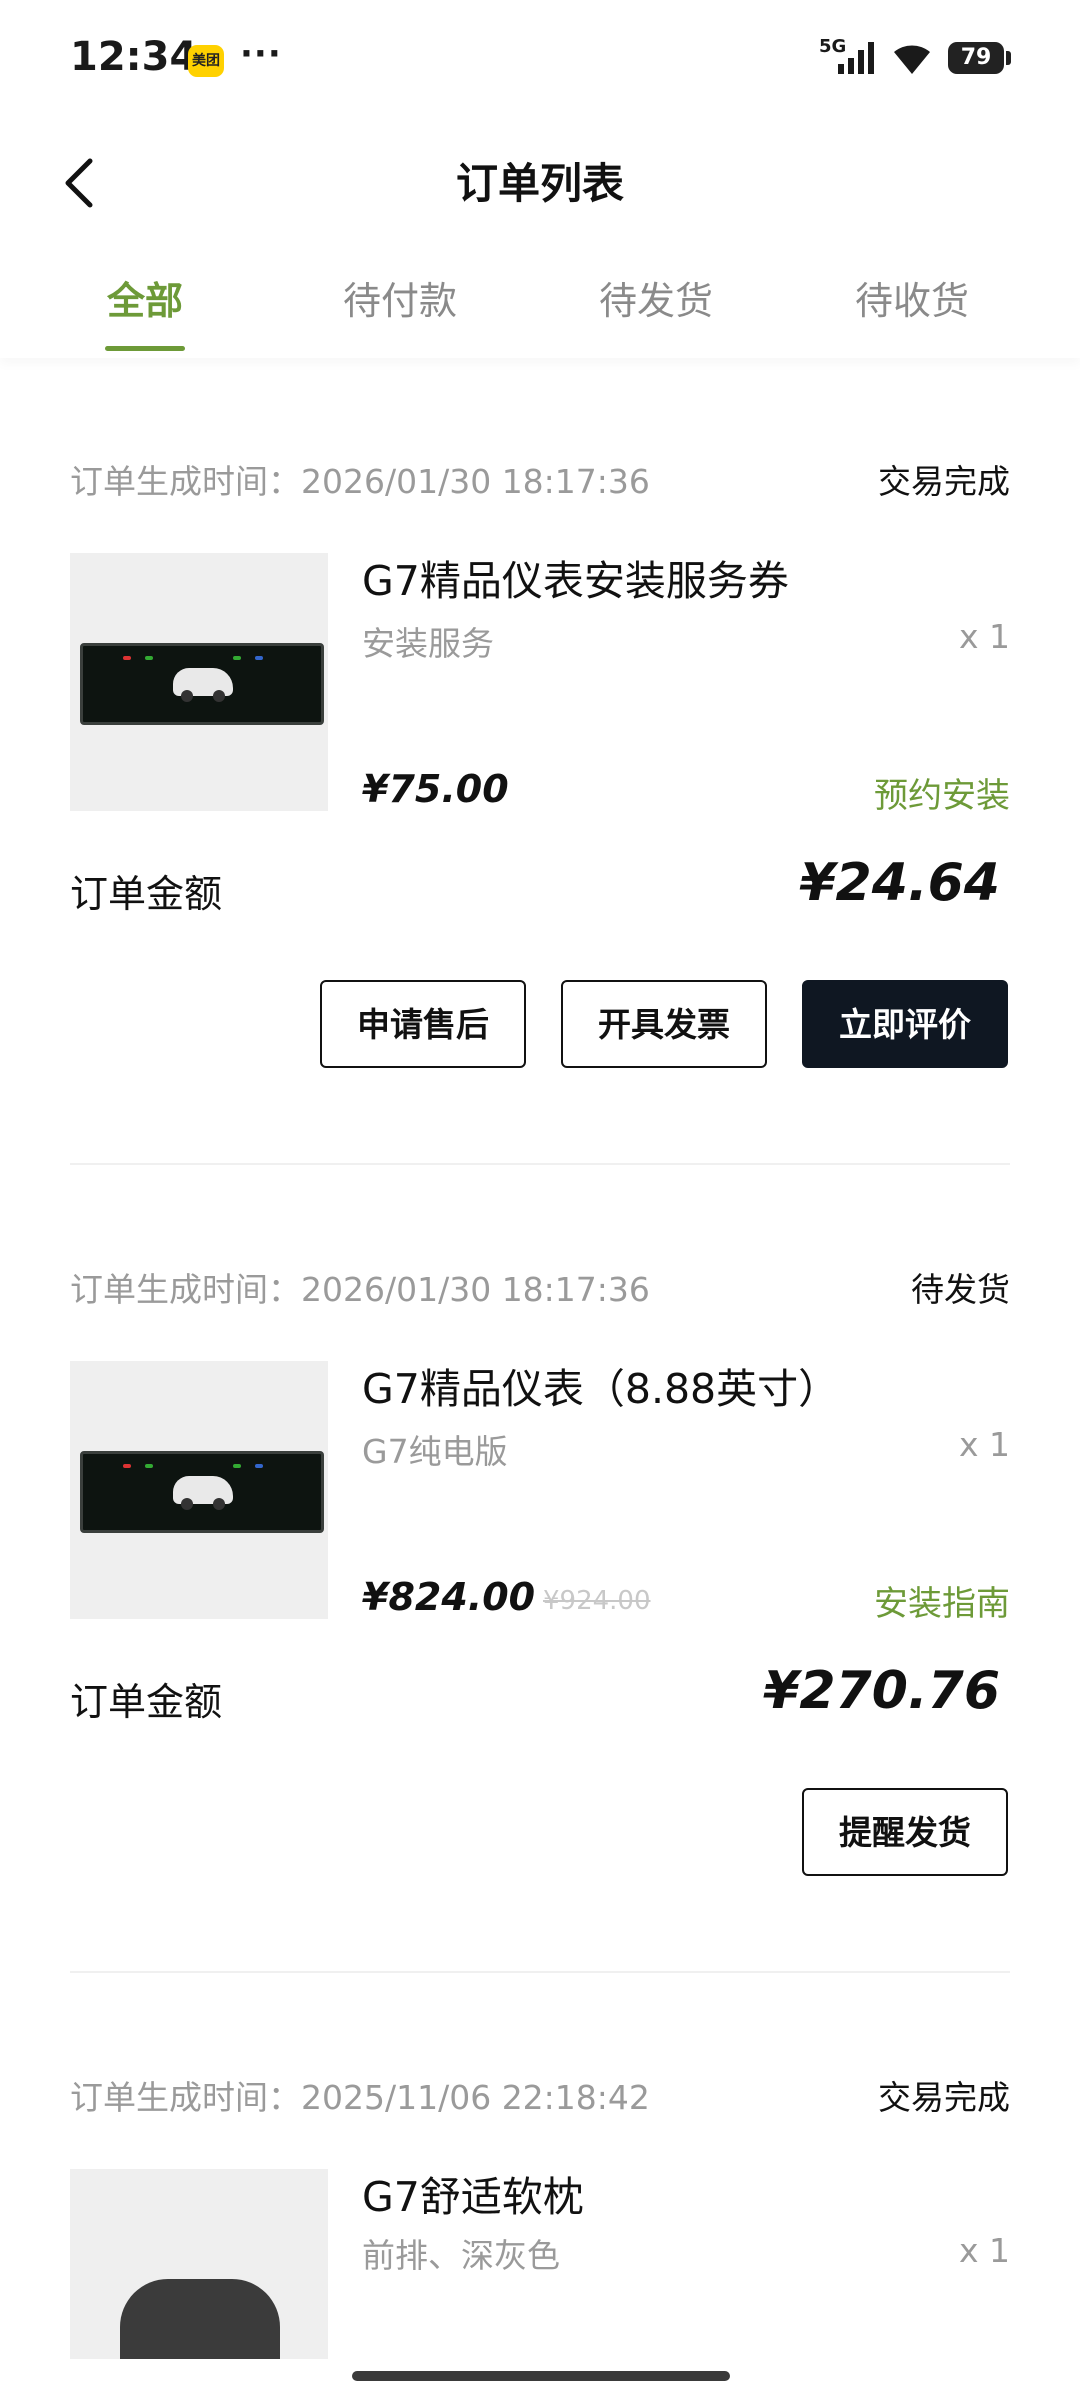  I want to click on product-name: G7精品仪表（8.88英寸）, so click(600, 1385).